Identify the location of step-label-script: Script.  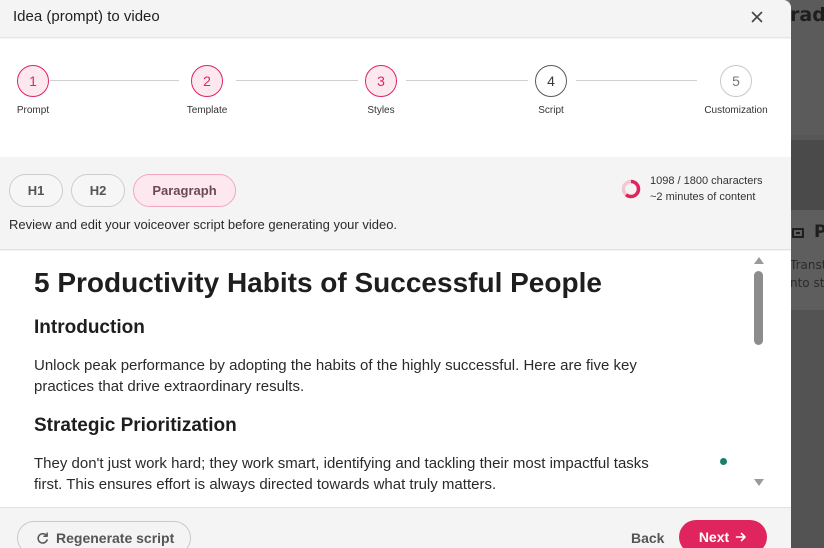
(551, 110).